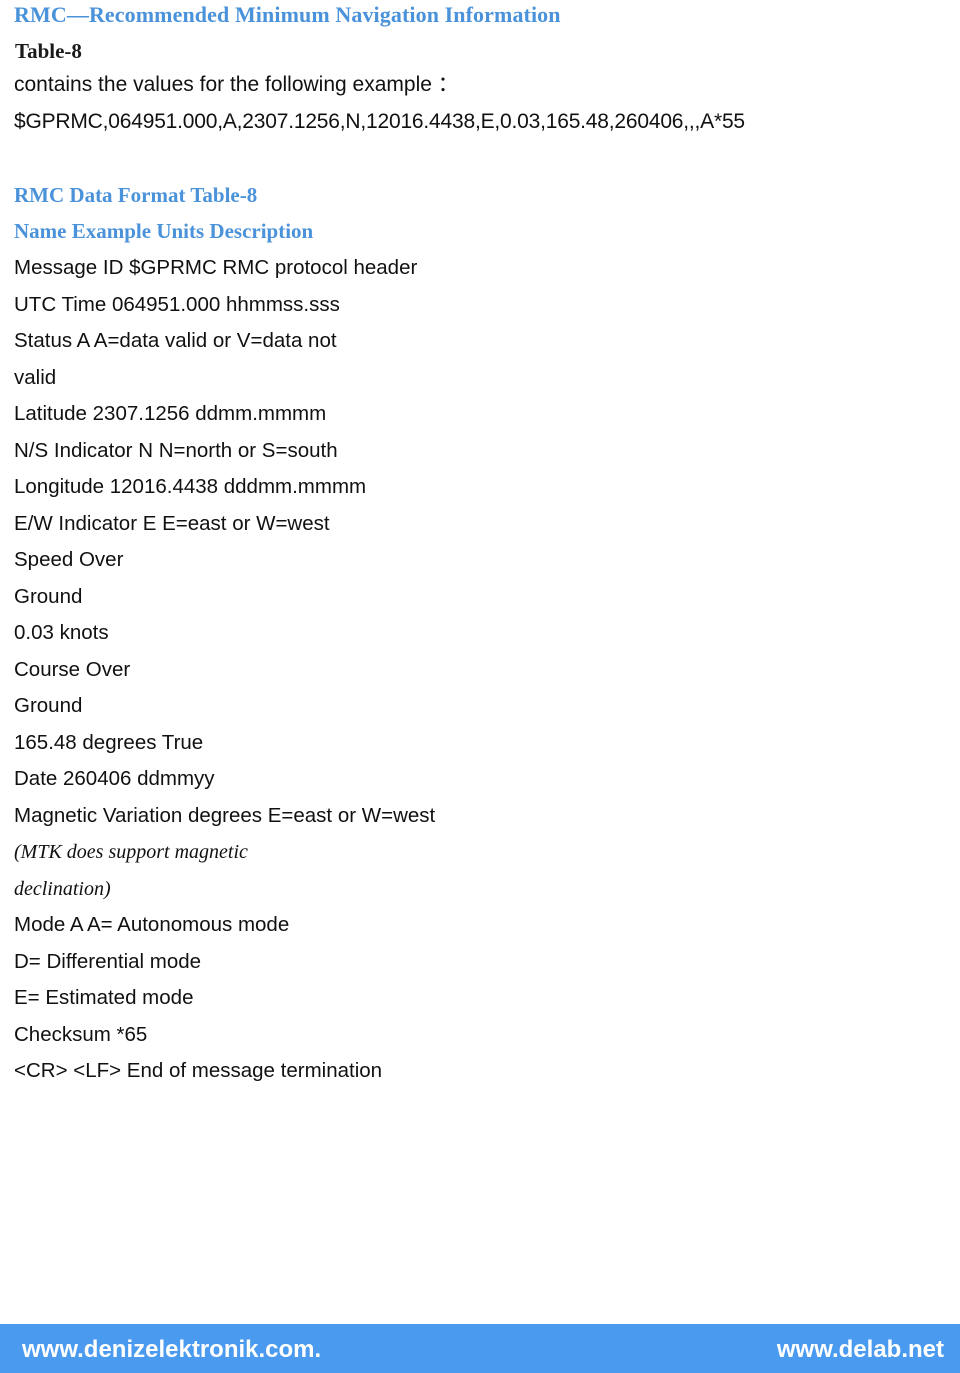 This screenshot has width=960, height=1373. What do you see at coordinates (198, 1070) in the screenshot?
I see `table-row: <CR> <LF> End of message termination` at bounding box center [198, 1070].